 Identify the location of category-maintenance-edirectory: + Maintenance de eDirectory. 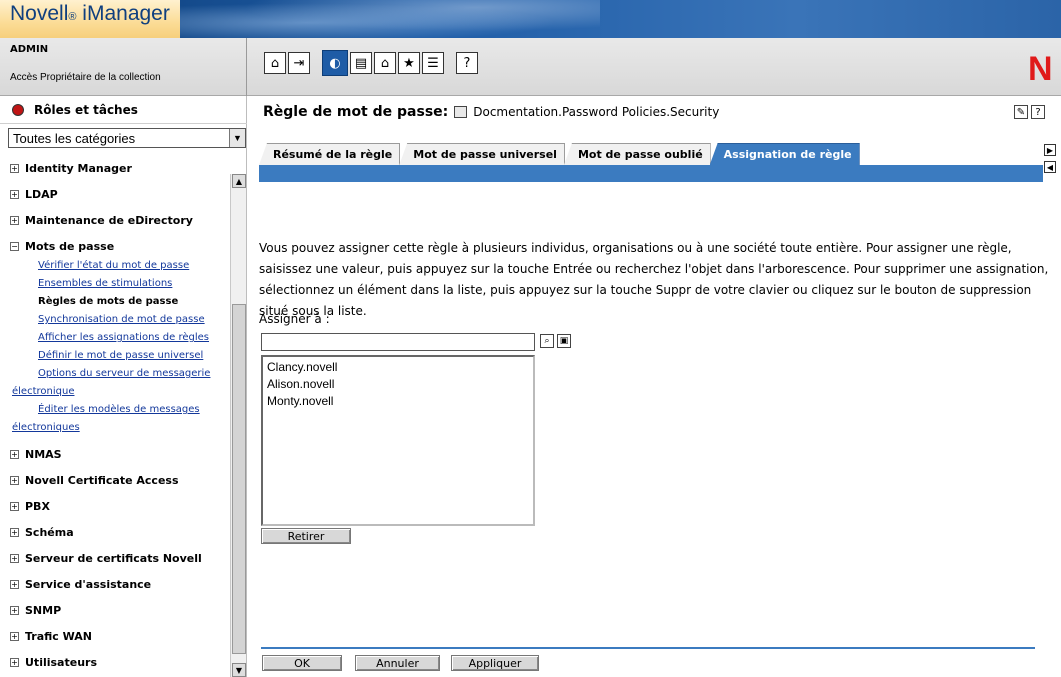
(101, 220).